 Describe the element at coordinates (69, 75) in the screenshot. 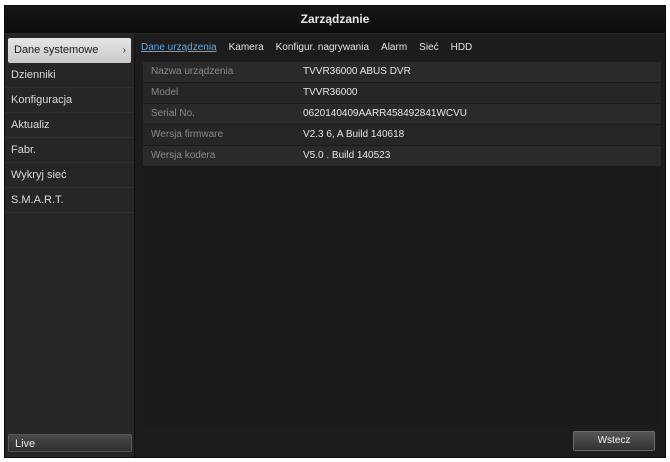

I see `sidebar-item-logs: Dzienniki` at that location.